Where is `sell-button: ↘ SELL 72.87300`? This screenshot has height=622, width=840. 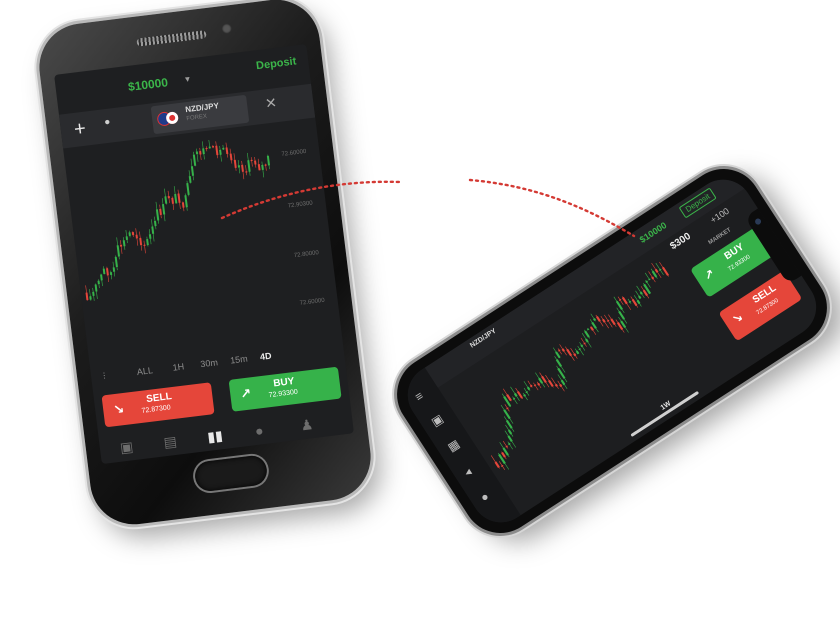 sell-button: ↘ SELL 72.87300 is located at coordinates (158, 405).